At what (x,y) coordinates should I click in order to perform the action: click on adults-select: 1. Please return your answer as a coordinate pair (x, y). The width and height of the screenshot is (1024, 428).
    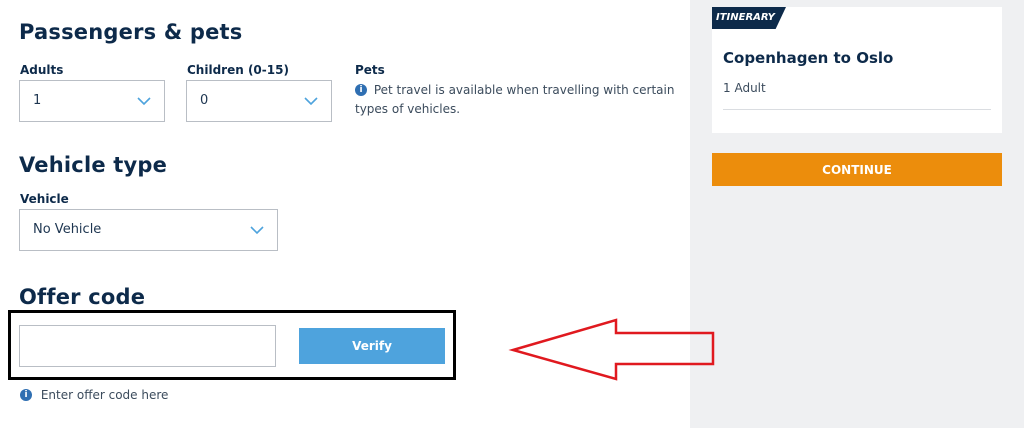
    Looking at the image, I should click on (92, 101).